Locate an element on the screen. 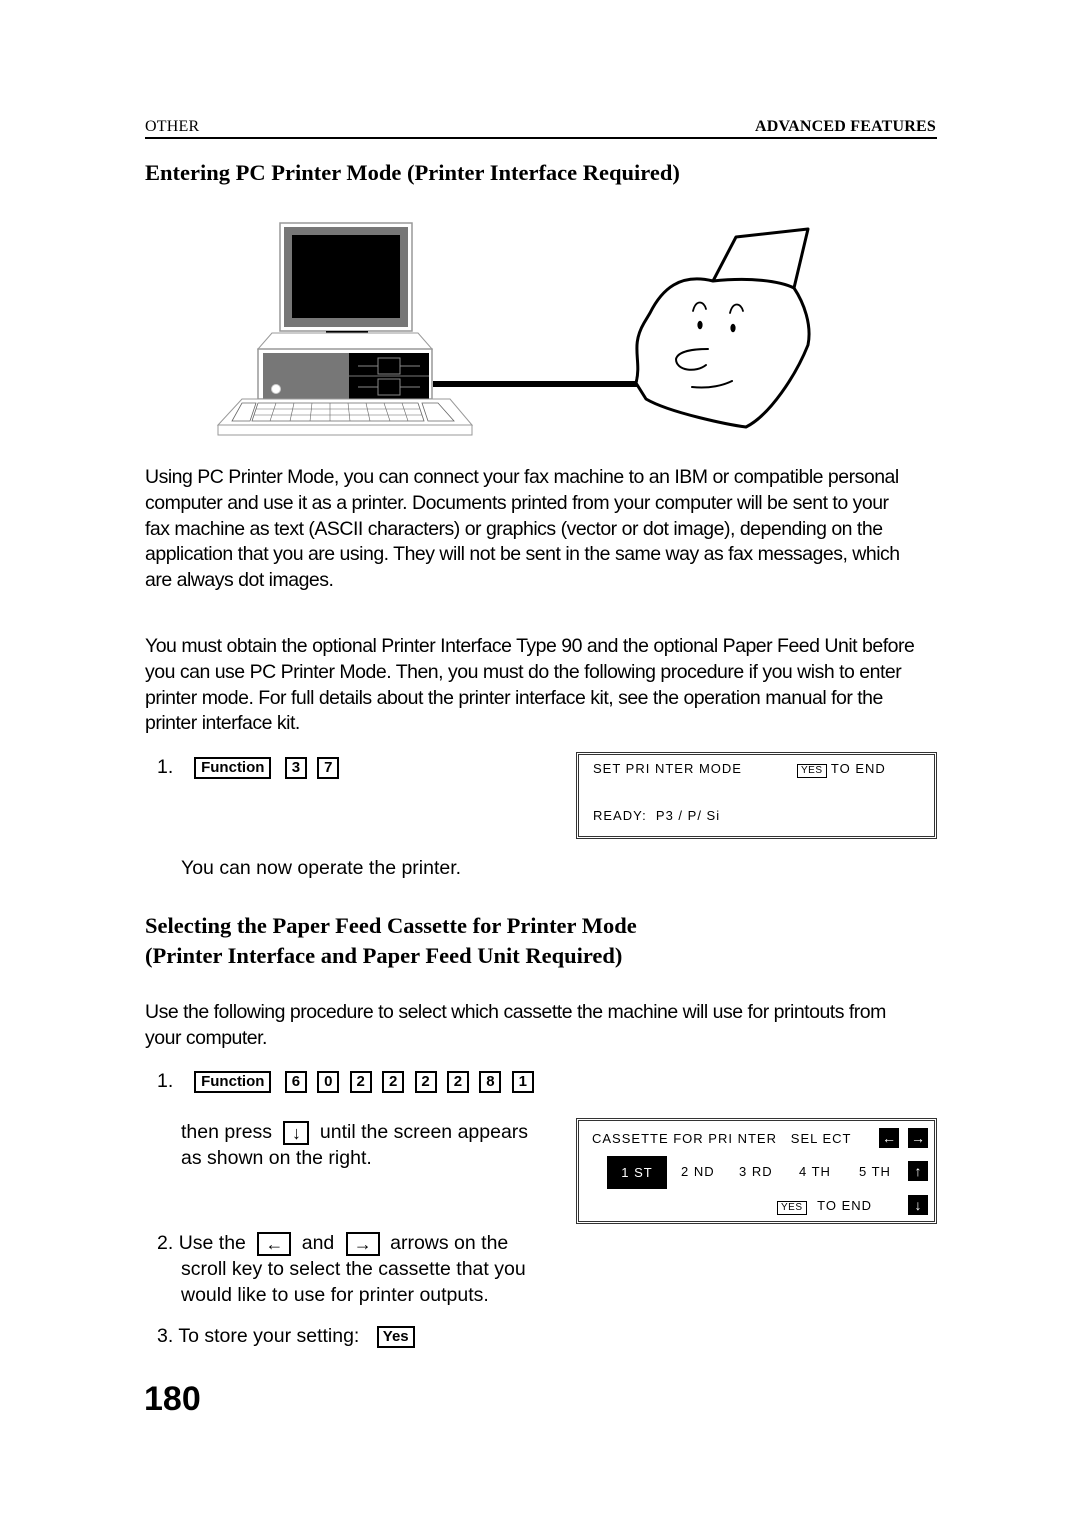 This screenshot has width=1080, height=1528. instruction-text: arrows on the is located at coordinates (449, 1243).